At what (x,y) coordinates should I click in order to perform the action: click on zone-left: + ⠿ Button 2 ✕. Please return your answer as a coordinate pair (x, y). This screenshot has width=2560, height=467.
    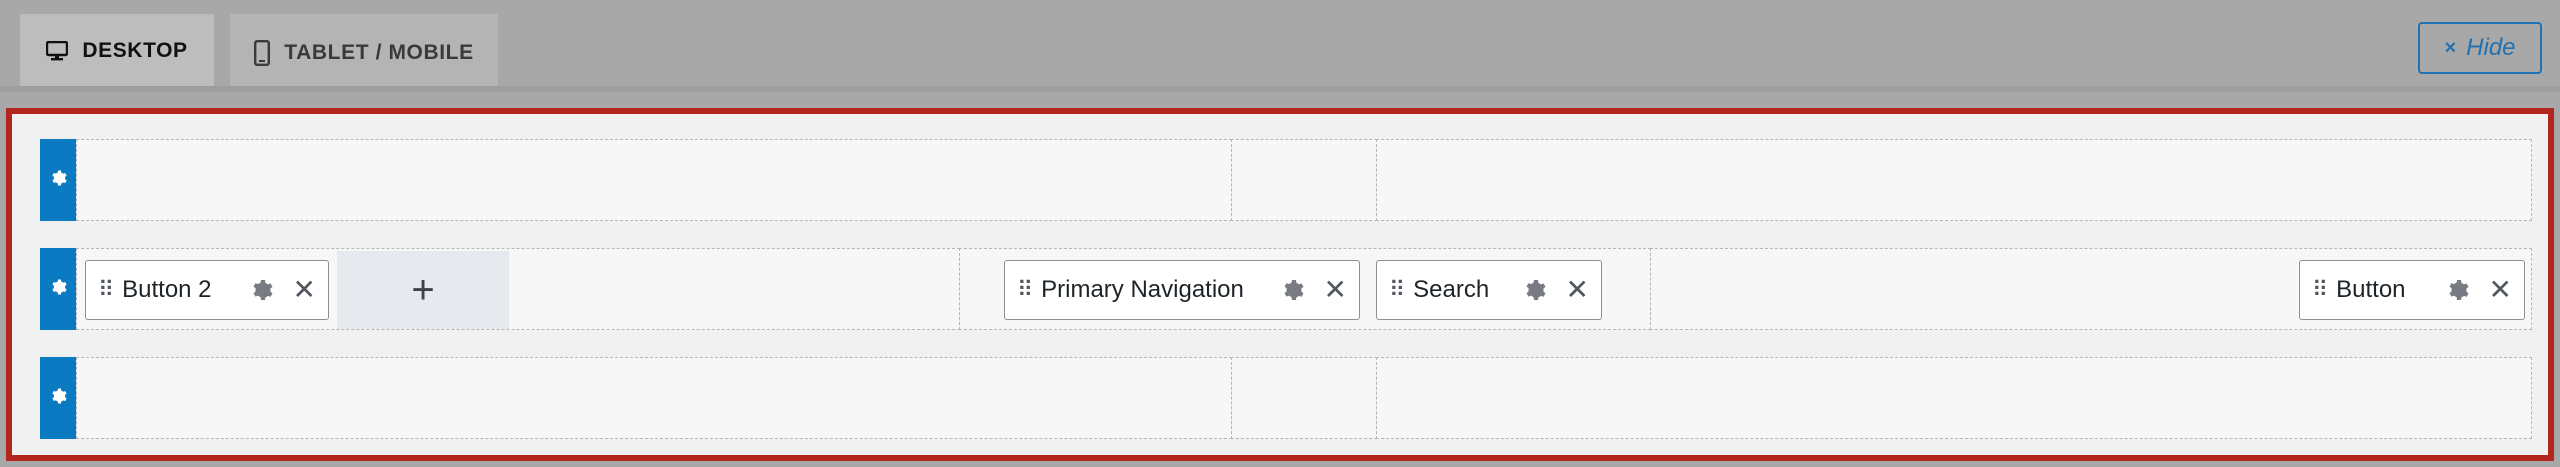
    Looking at the image, I should click on (518, 289).